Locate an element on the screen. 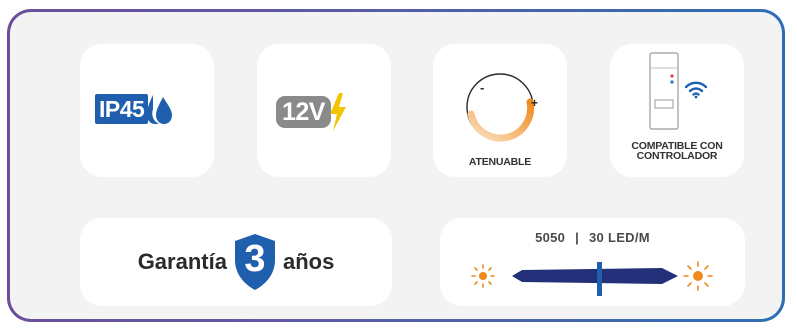 The height and width of the screenshot is (333, 797). warranty-card: Garantía 3 años is located at coordinates (236, 262).